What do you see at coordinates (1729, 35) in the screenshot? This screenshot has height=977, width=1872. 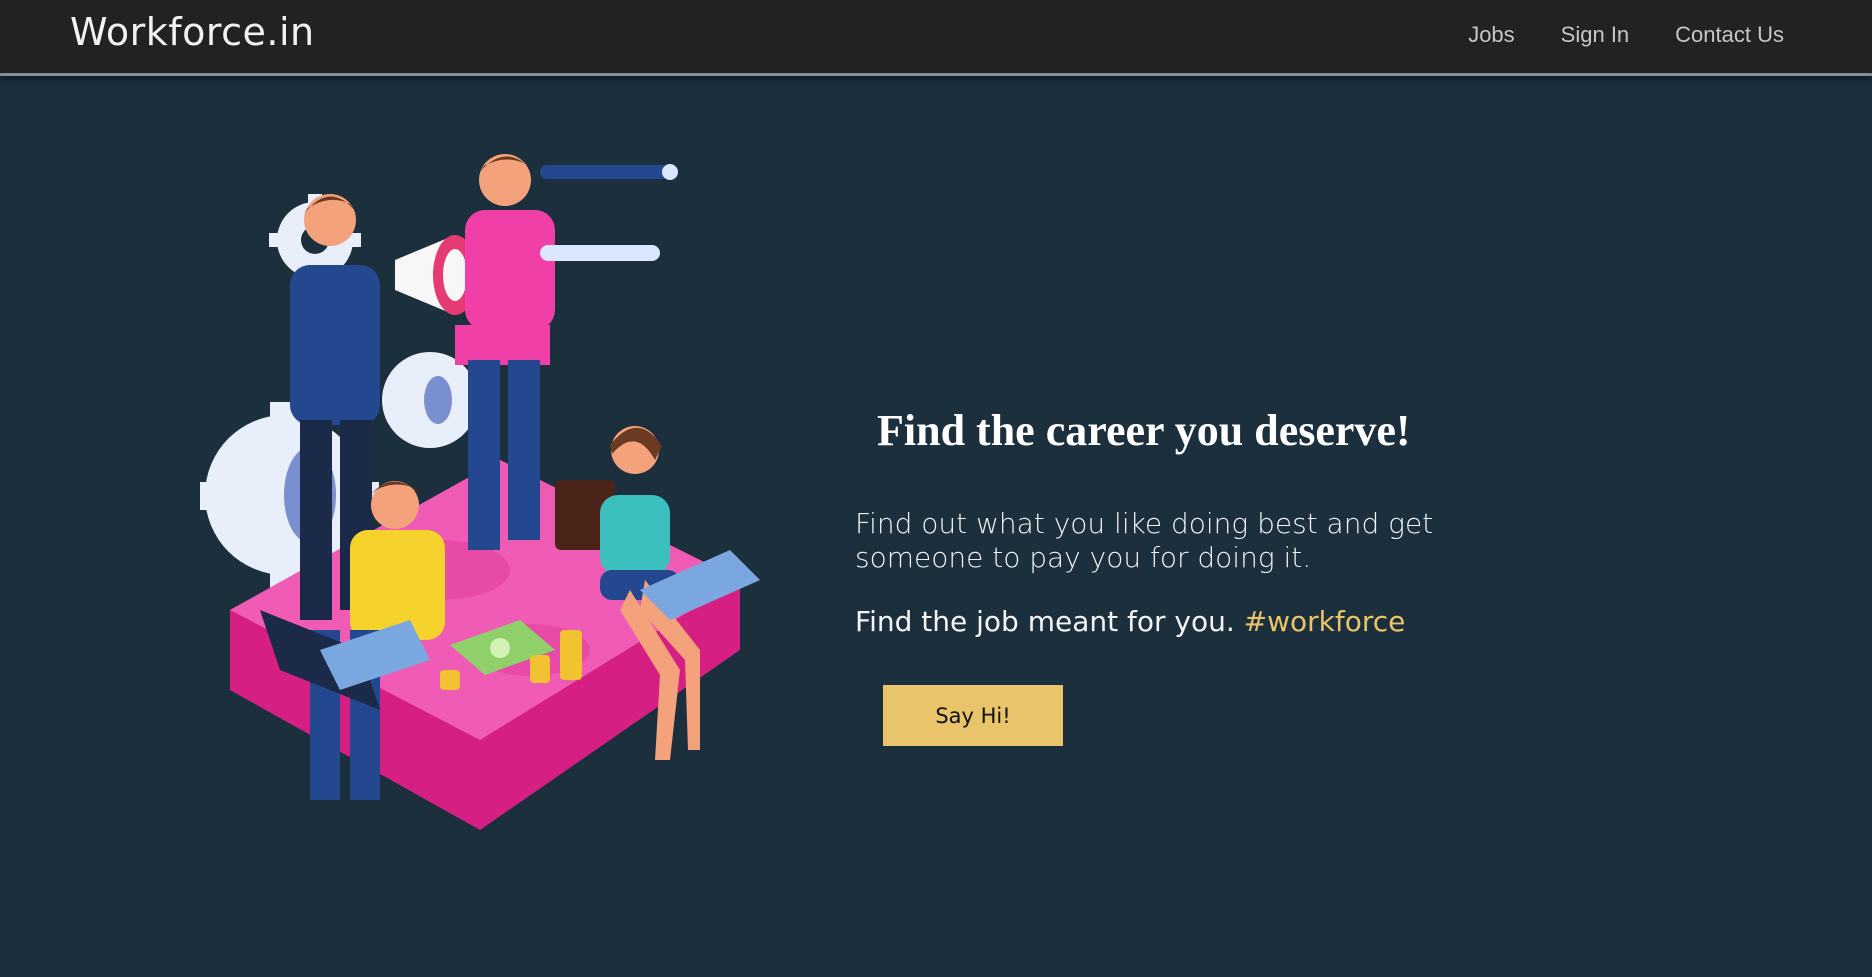 I see `nav-link-contact-us: Contact Us` at bounding box center [1729, 35].